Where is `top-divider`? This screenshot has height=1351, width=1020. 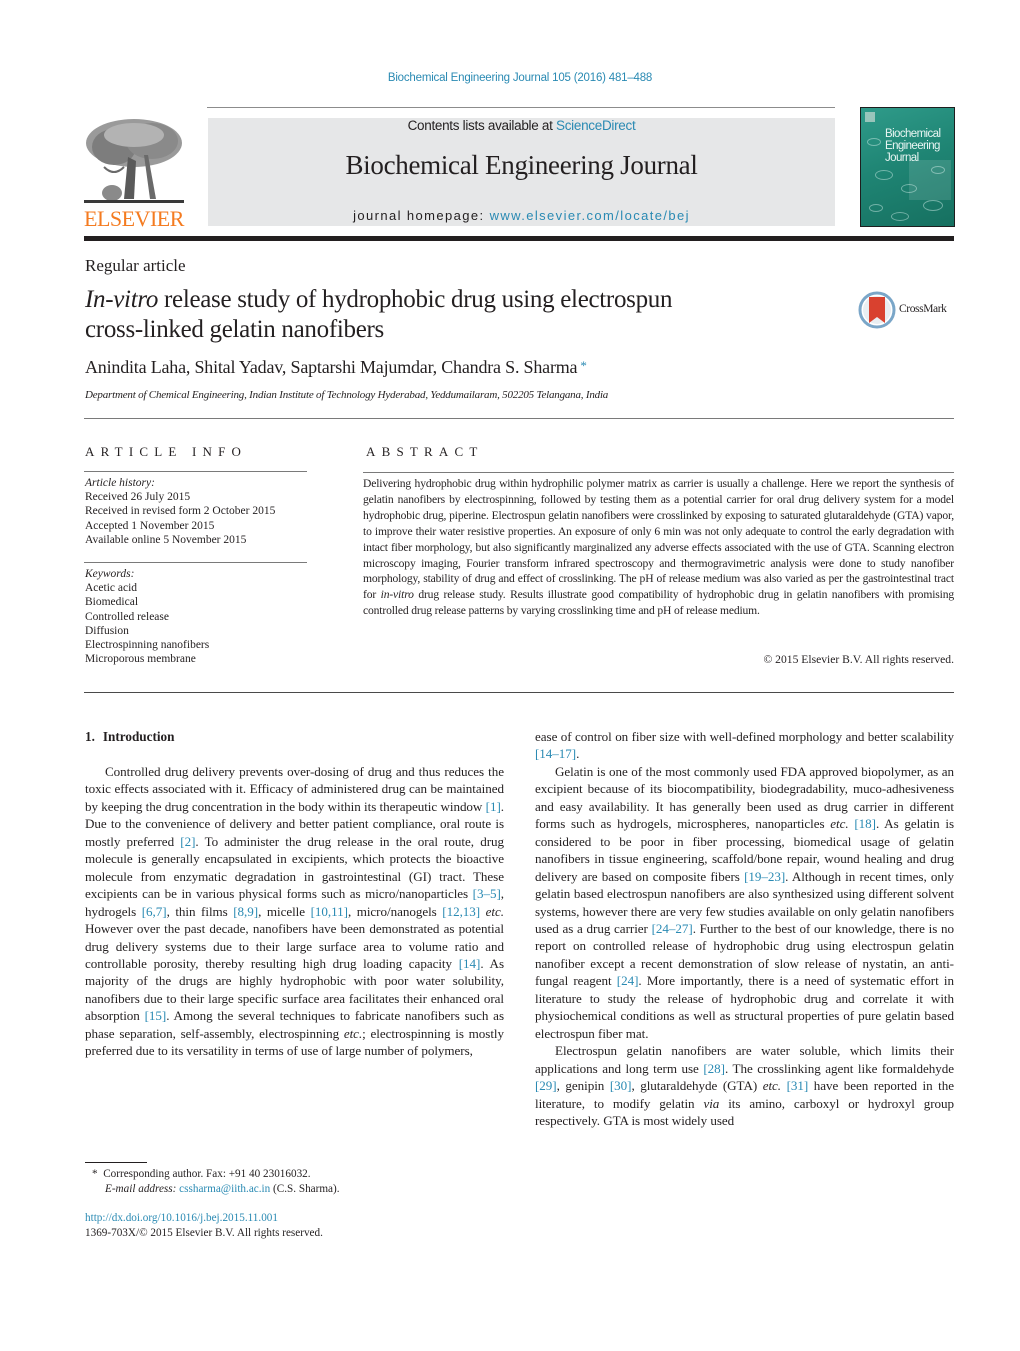
top-divider is located at coordinates (521, 107).